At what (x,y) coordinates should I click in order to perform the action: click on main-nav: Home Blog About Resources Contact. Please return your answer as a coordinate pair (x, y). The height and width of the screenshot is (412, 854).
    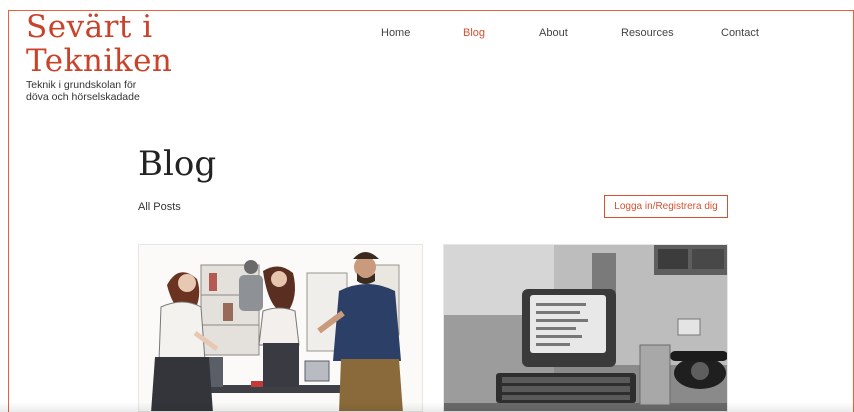
    Looking at the image, I should click on (427, 34).